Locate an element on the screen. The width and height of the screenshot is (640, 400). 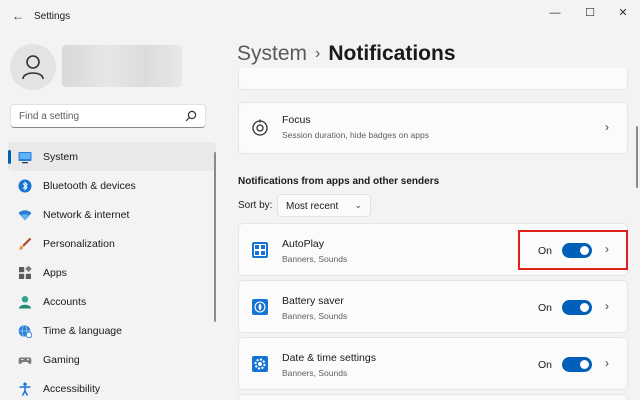
title-bar: ← Settings — ☐ ✕ is located at coordinates (320, 16).